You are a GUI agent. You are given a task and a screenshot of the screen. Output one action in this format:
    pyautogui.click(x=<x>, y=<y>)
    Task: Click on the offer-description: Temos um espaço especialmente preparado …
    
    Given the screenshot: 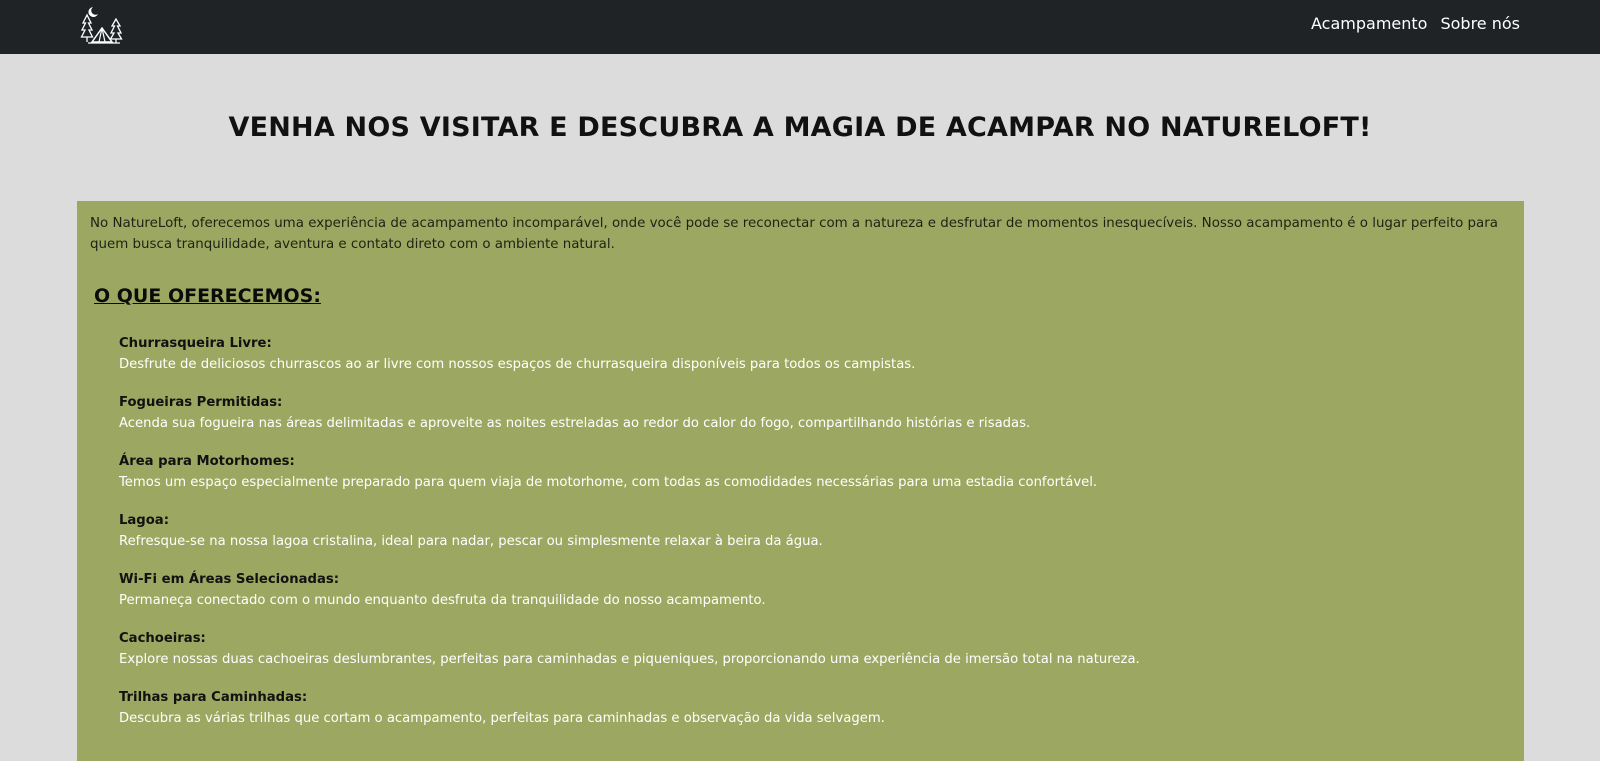 What is the action you would take?
    pyautogui.click(x=608, y=482)
    